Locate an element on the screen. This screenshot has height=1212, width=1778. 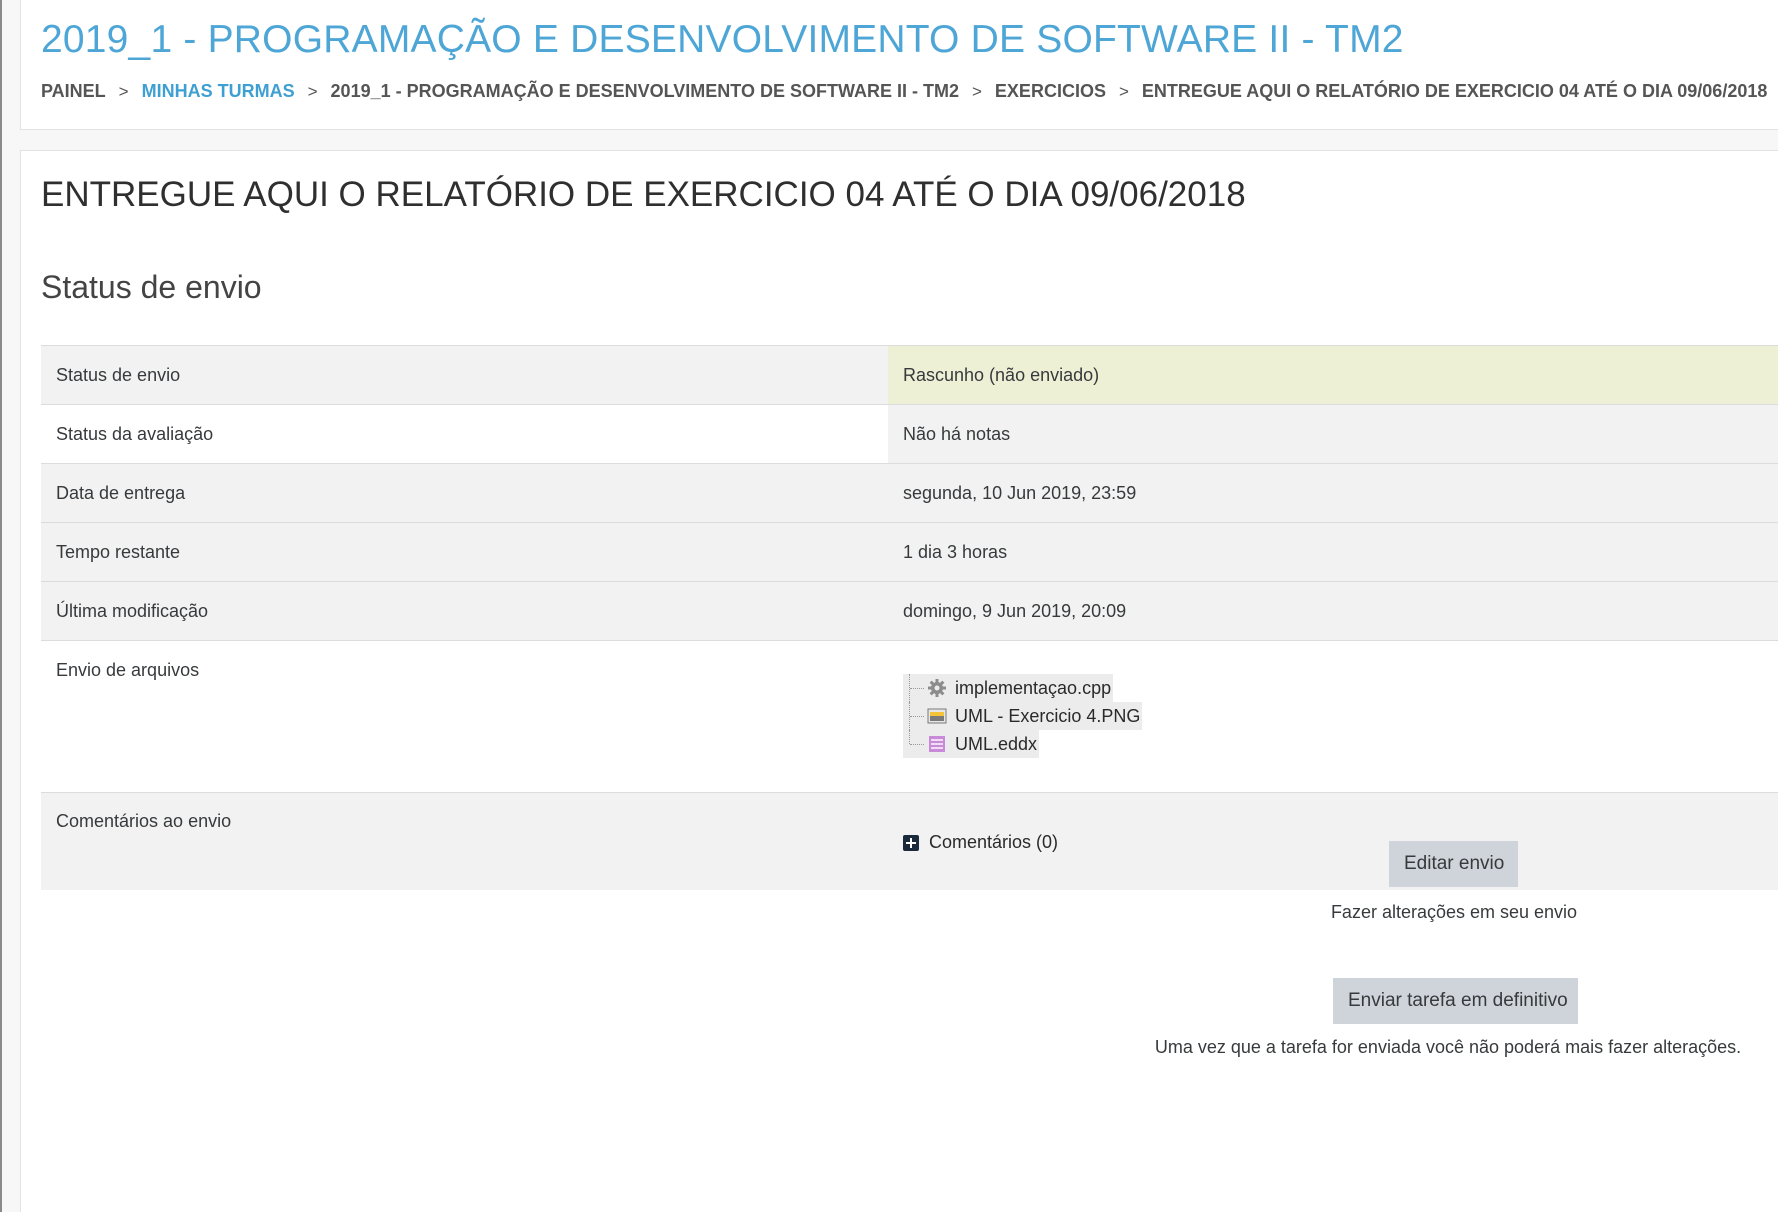
archive-file-icon is located at coordinates (937, 744).